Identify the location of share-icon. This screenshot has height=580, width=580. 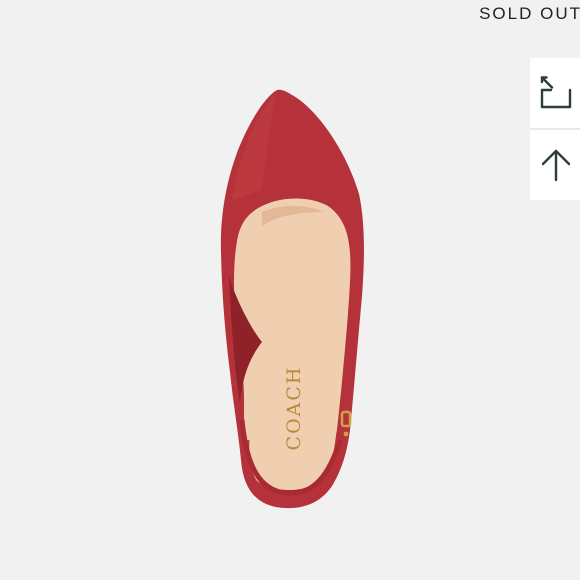
(556, 92).